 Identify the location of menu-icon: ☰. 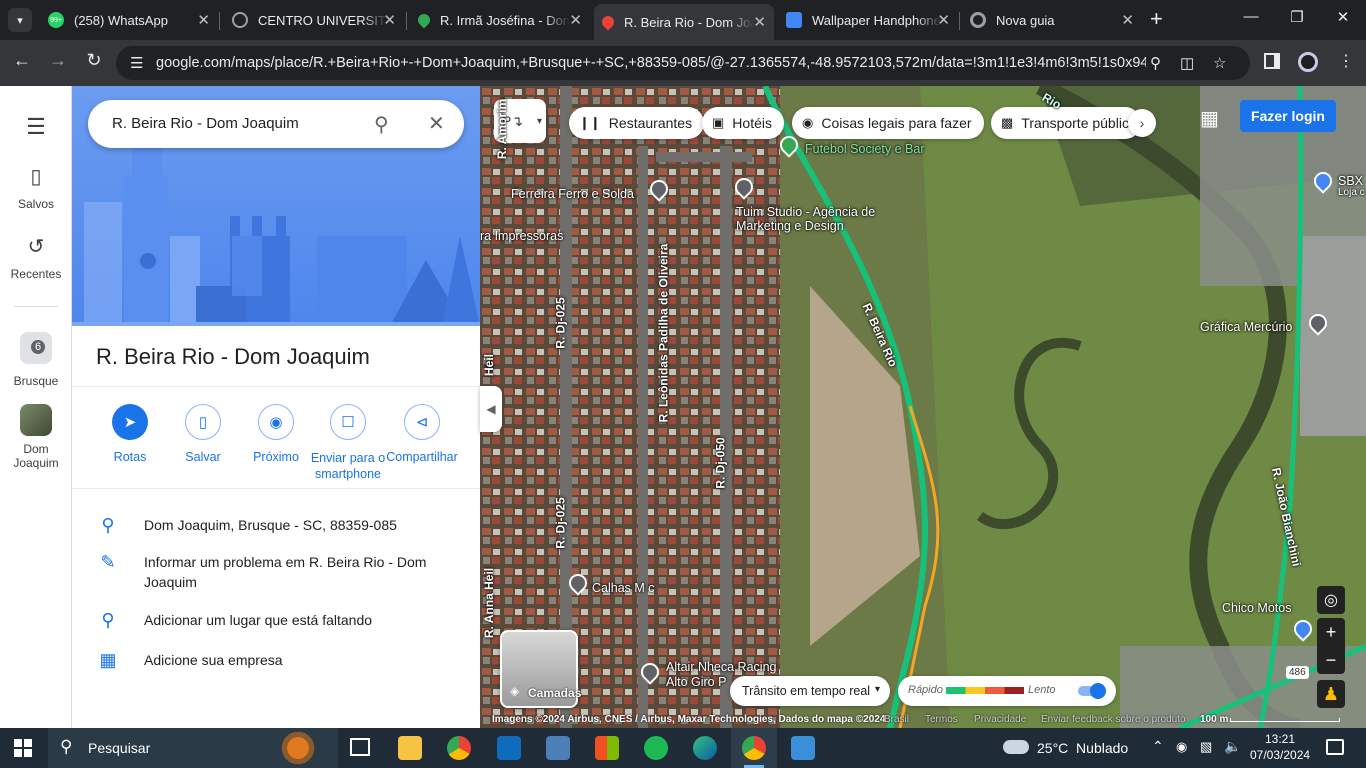
(36, 127).